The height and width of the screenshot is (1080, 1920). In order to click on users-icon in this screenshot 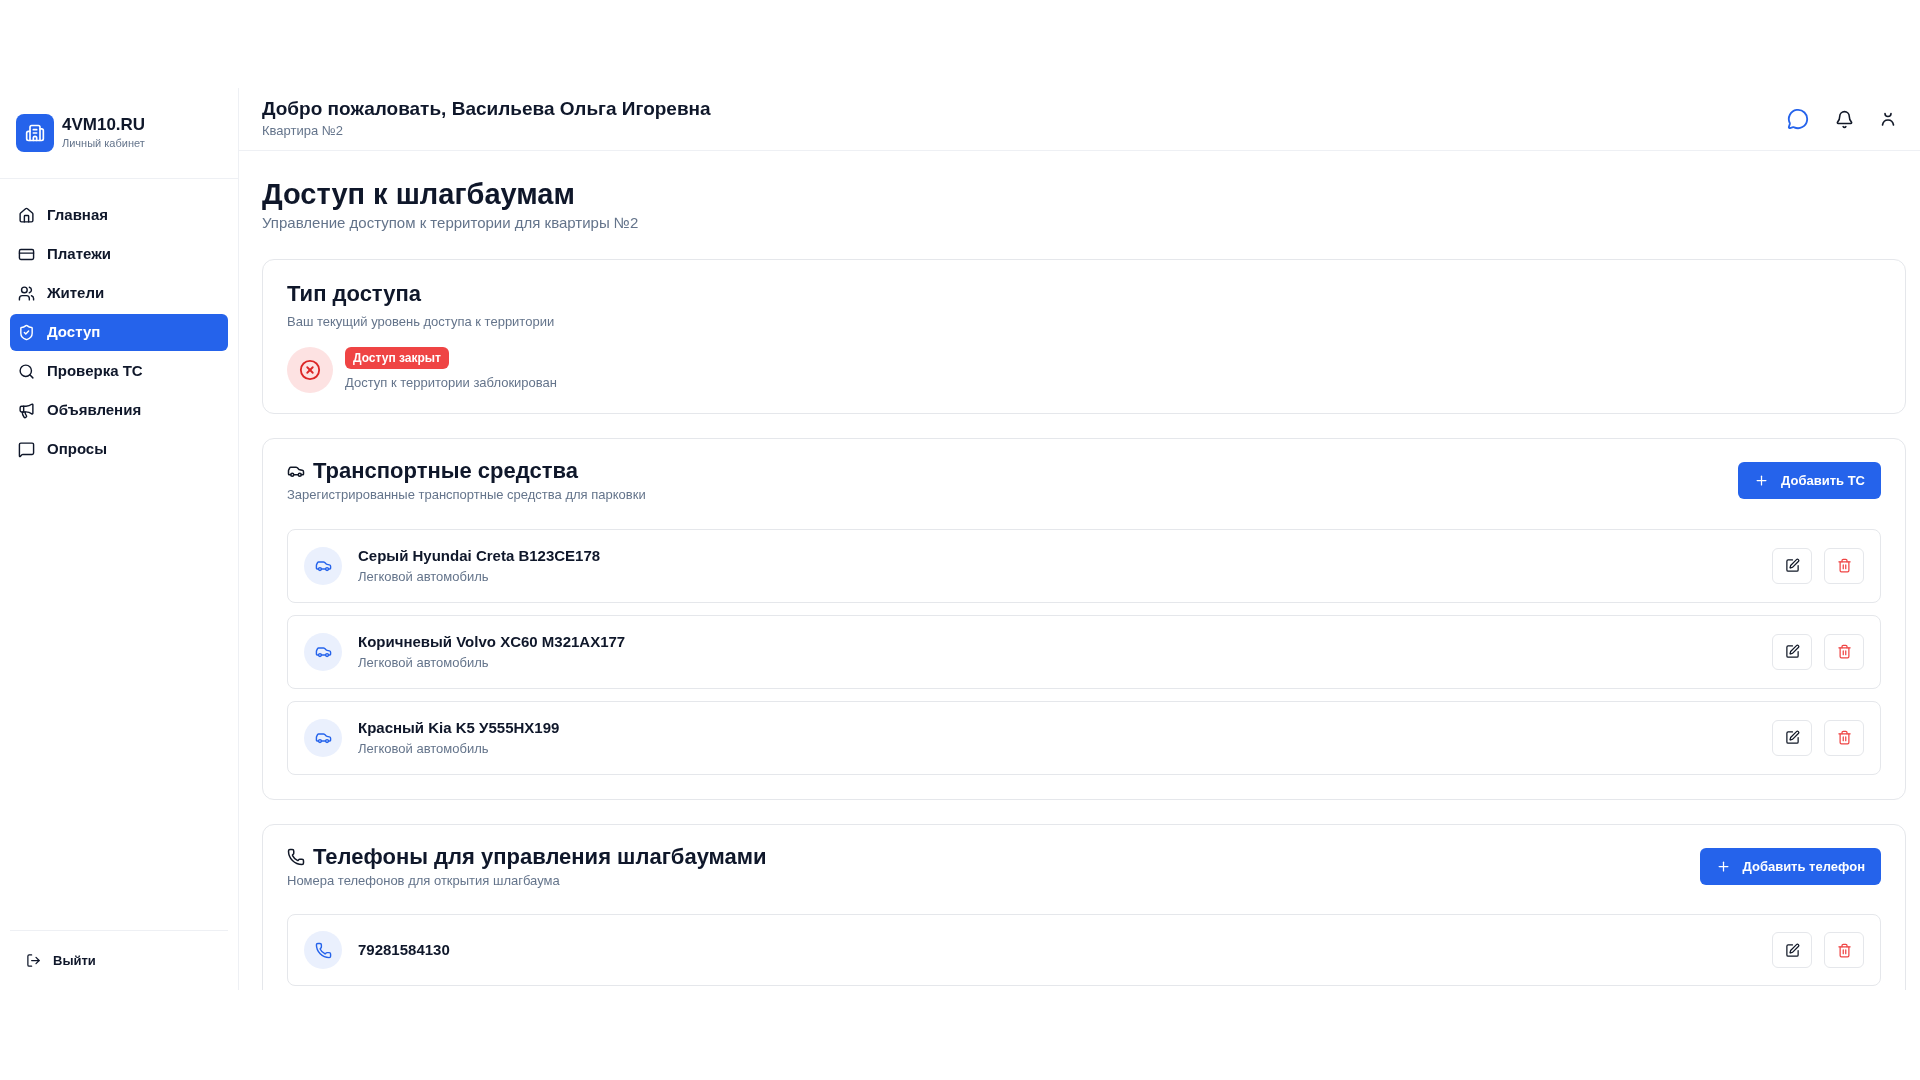, I will do `click(26, 293)`.